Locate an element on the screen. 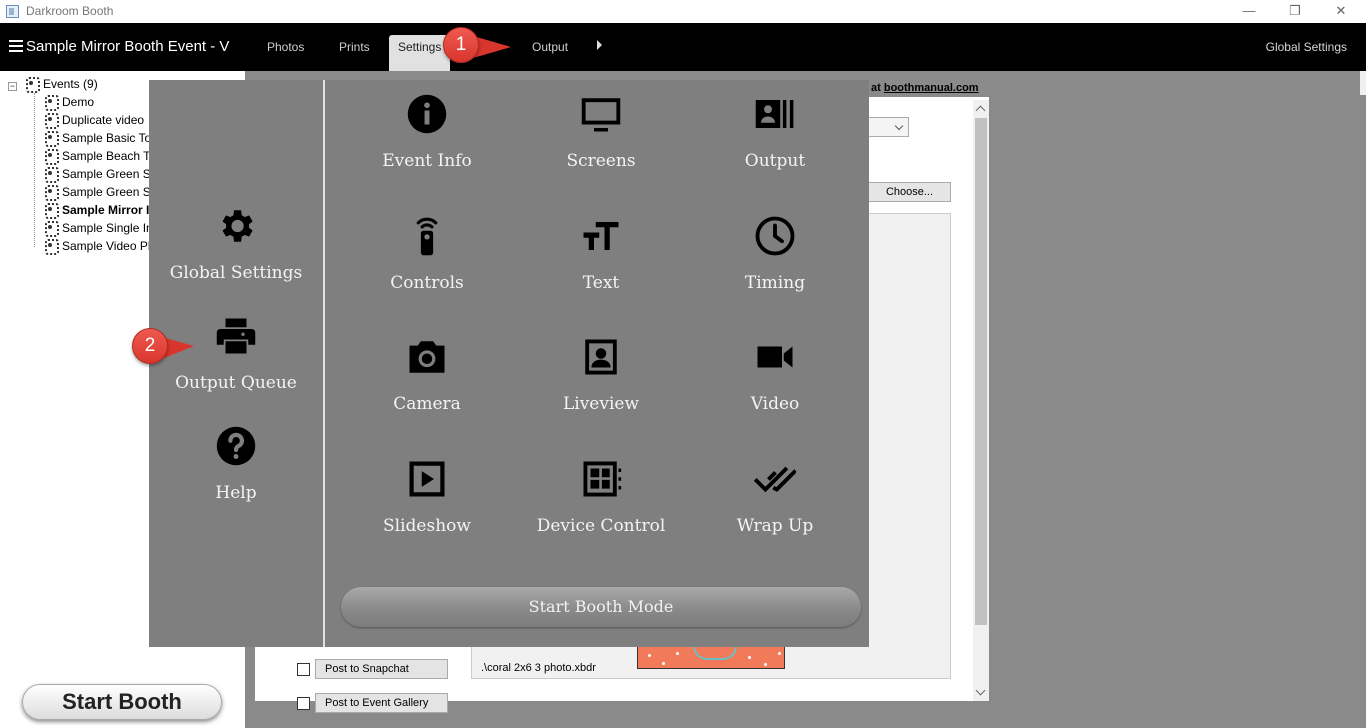  menu-controls: Controls is located at coordinates (427, 270).